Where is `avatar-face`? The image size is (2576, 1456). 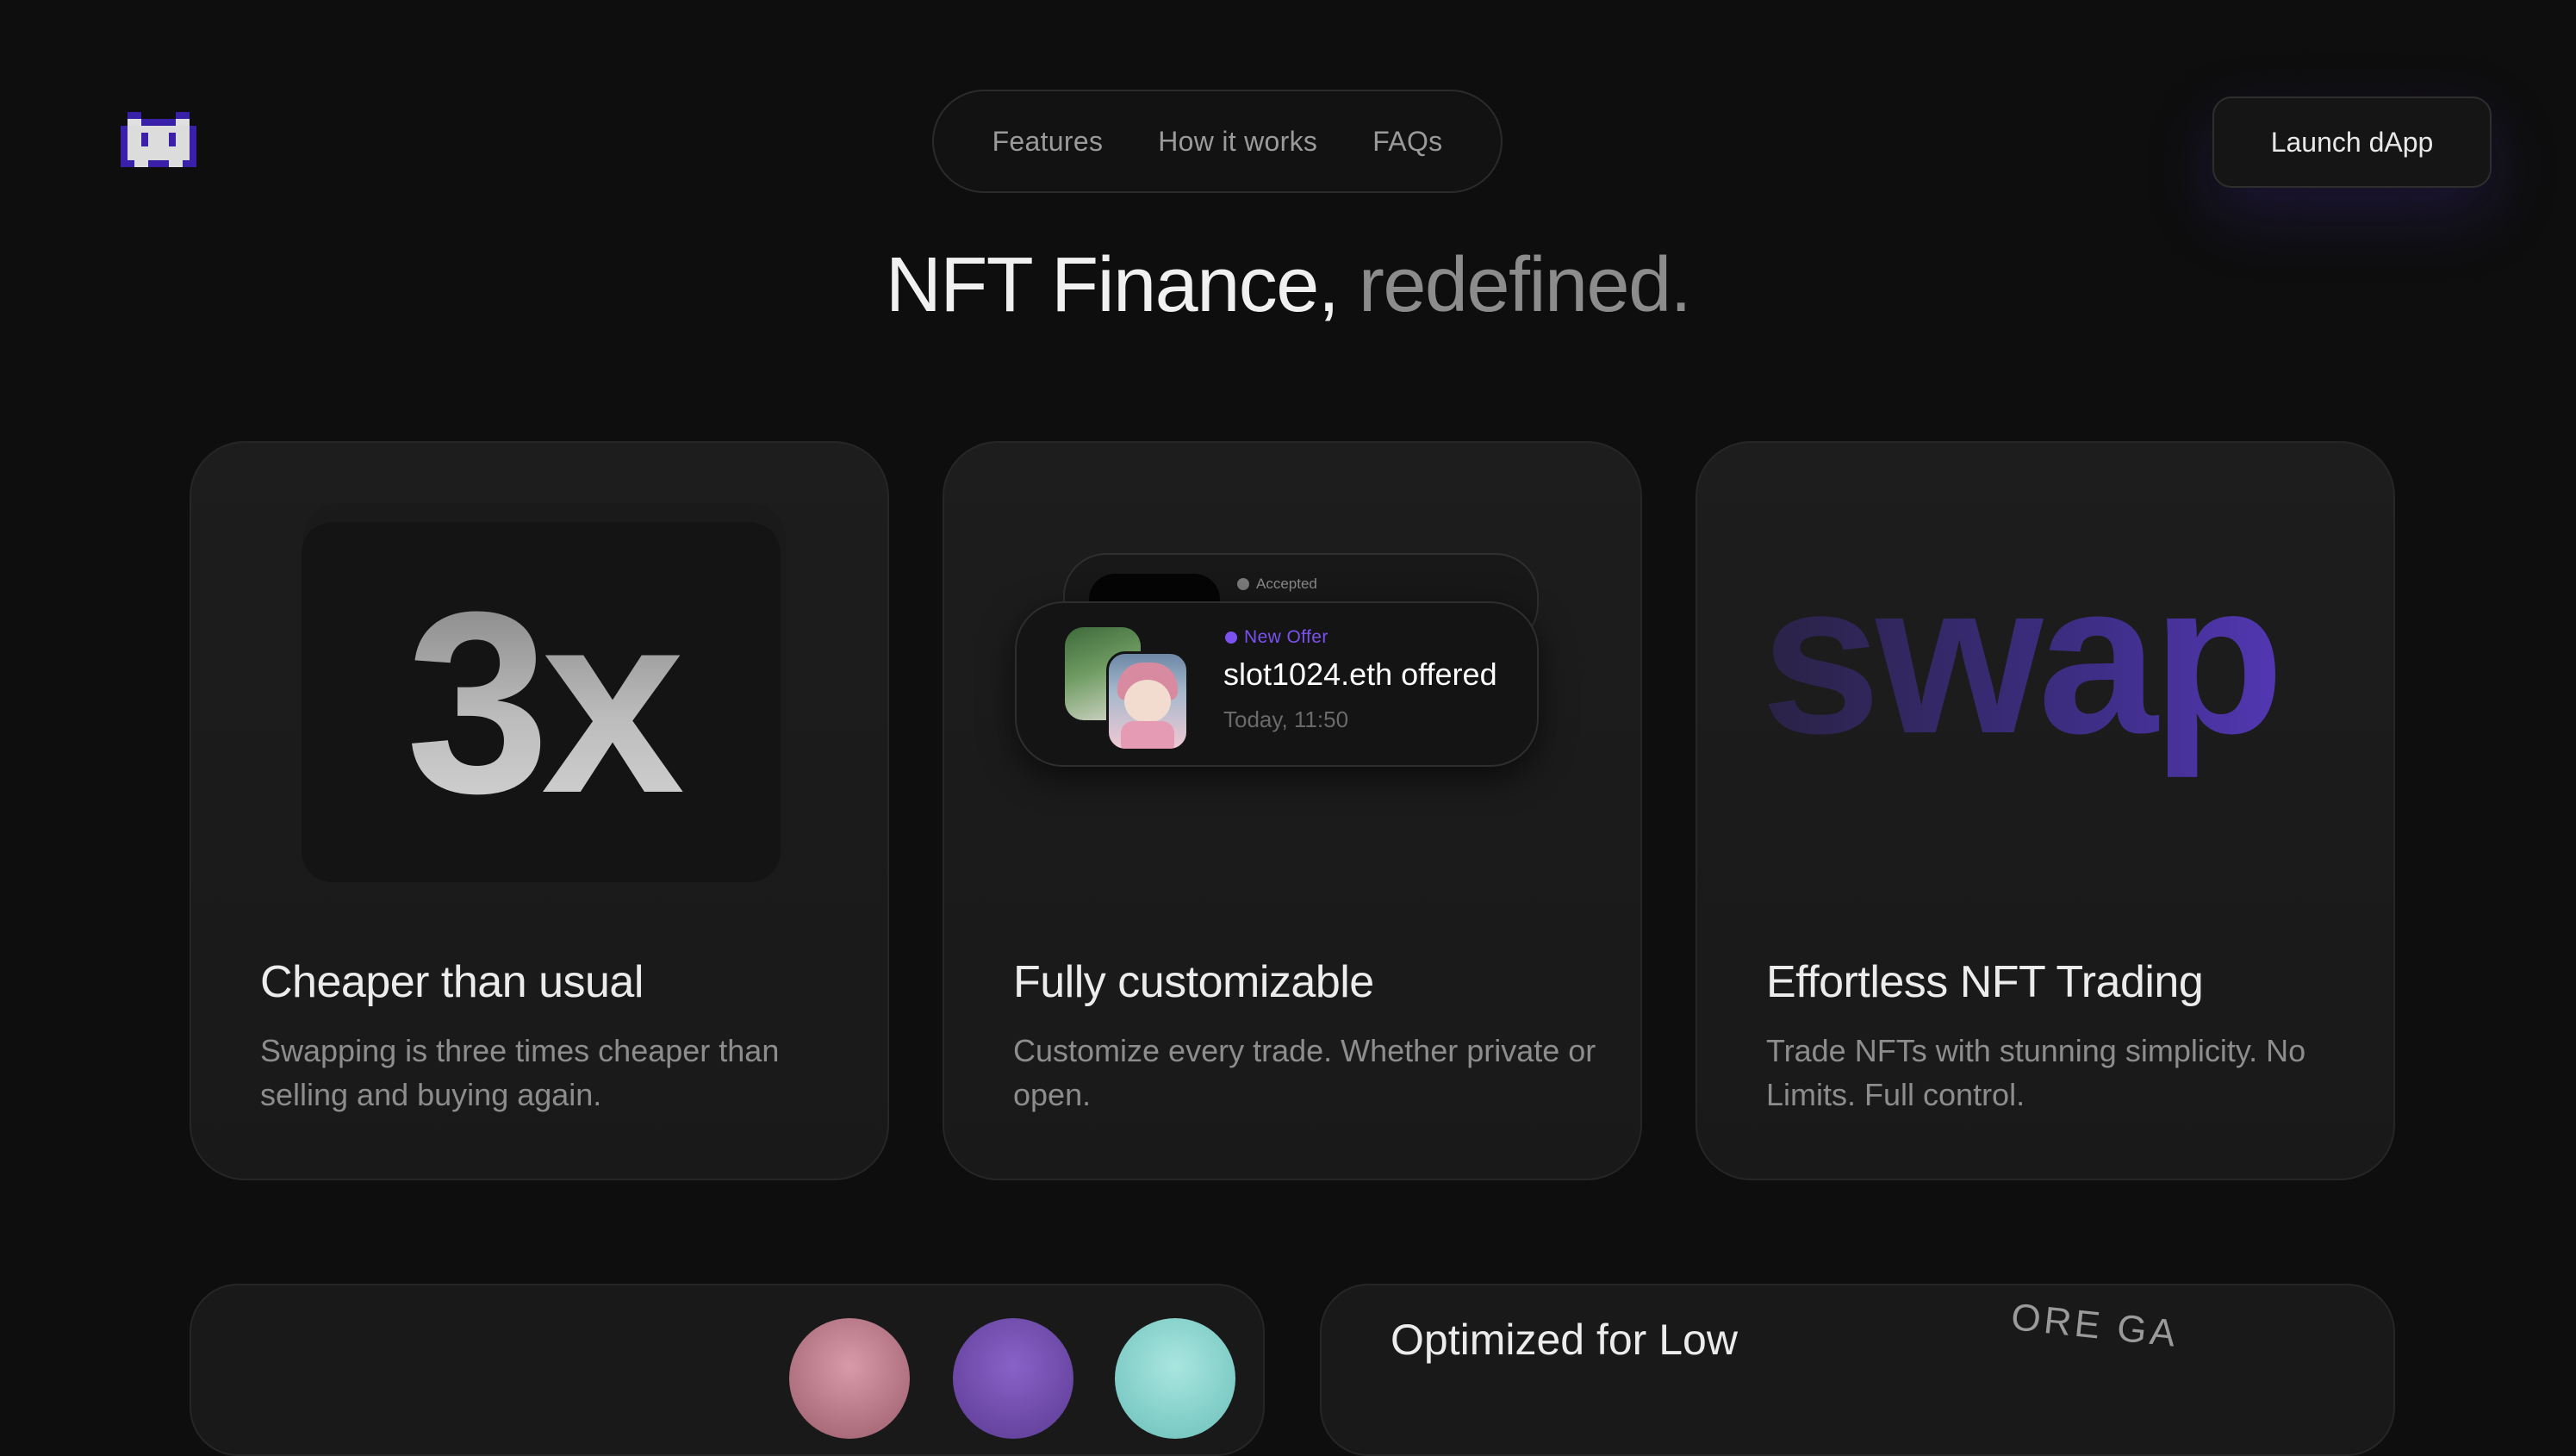
avatar-face is located at coordinates (1147, 701).